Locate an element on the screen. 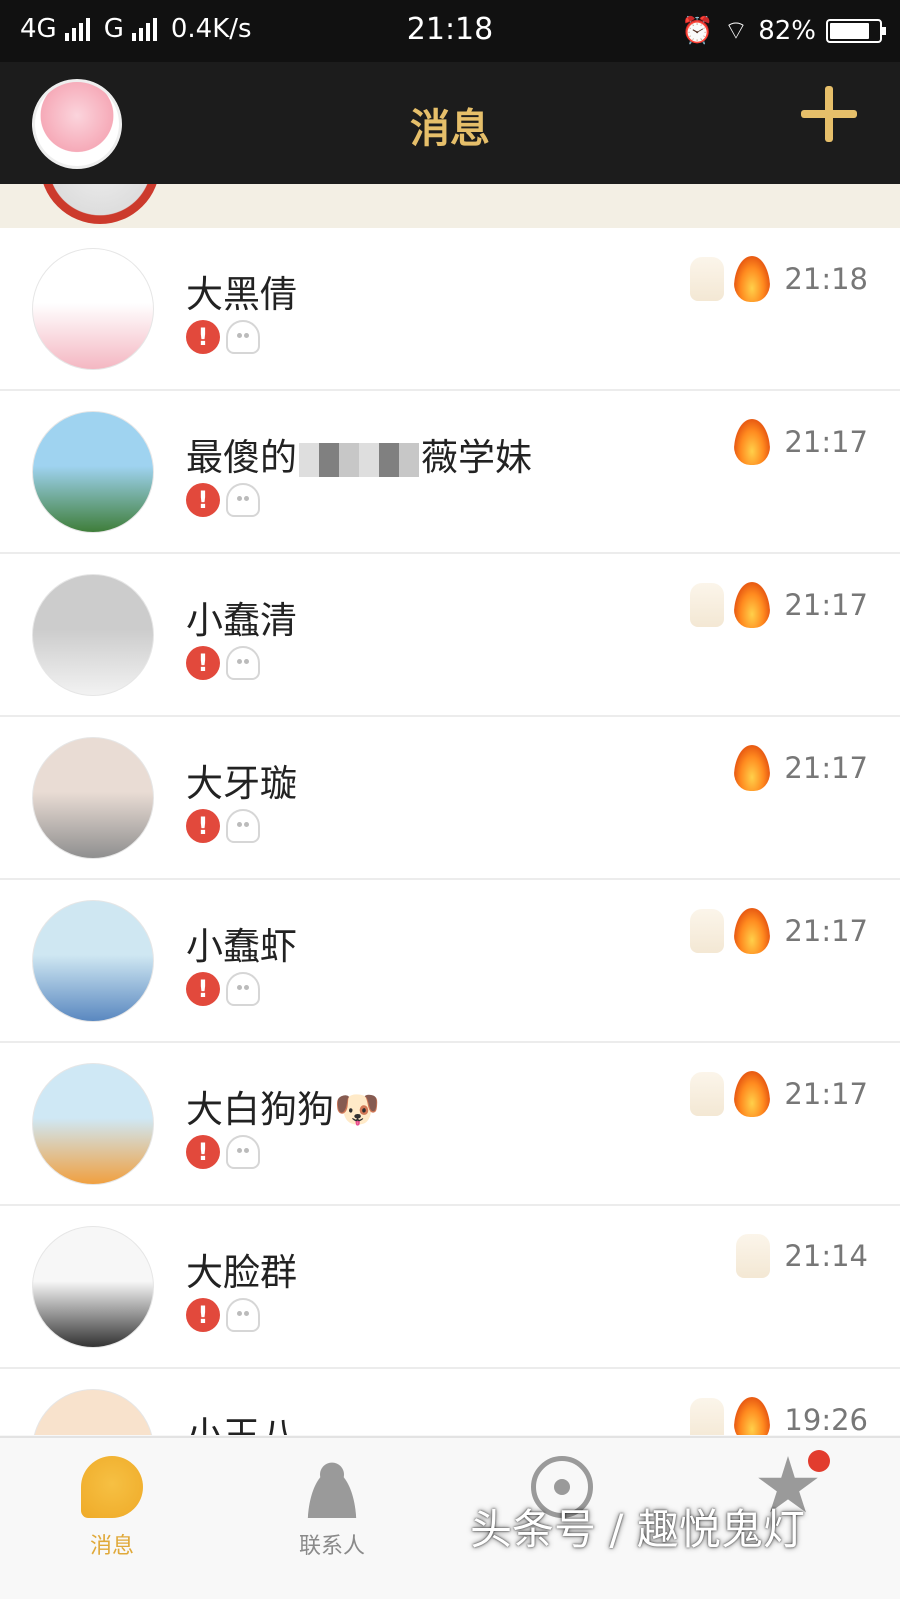 This screenshot has height=1599, width=900. contact-name-text: 最傻的 is located at coordinates (241, 457).